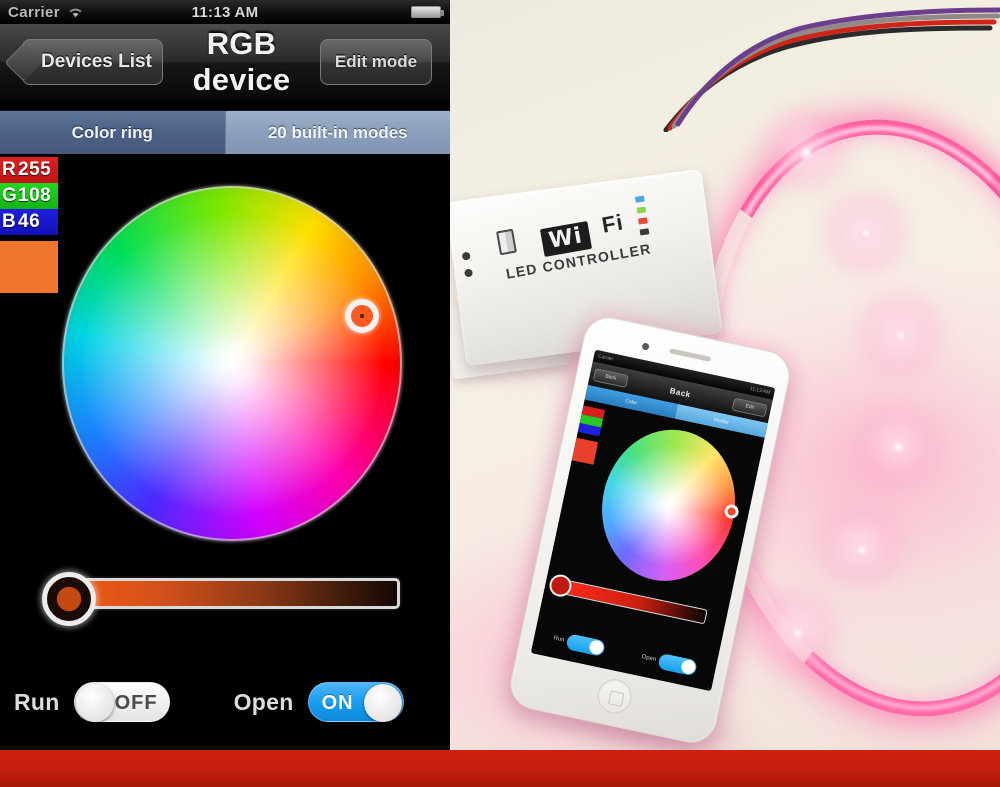  I want to click on rgb-row-blue: B 46, so click(29, 222).